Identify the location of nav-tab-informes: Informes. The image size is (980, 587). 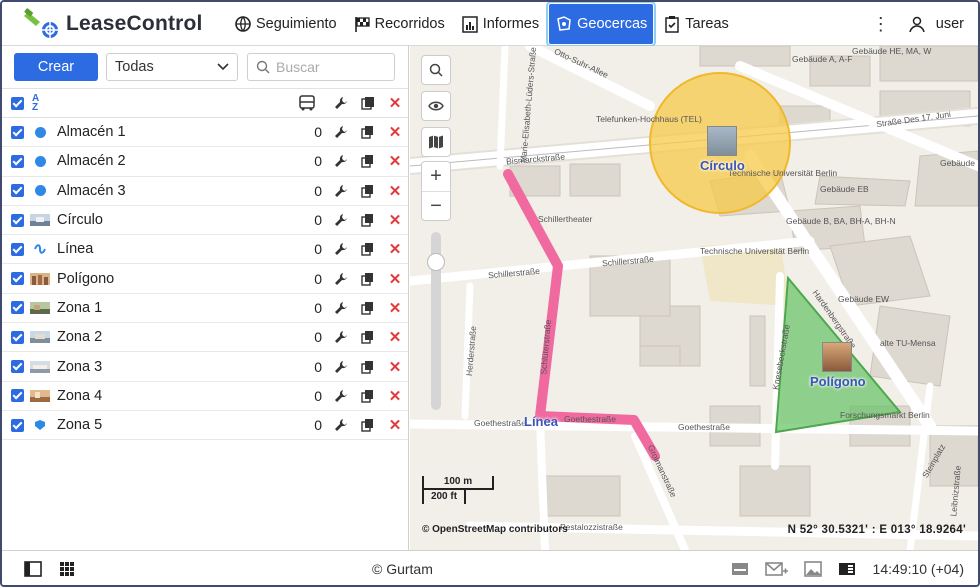
(500, 24).